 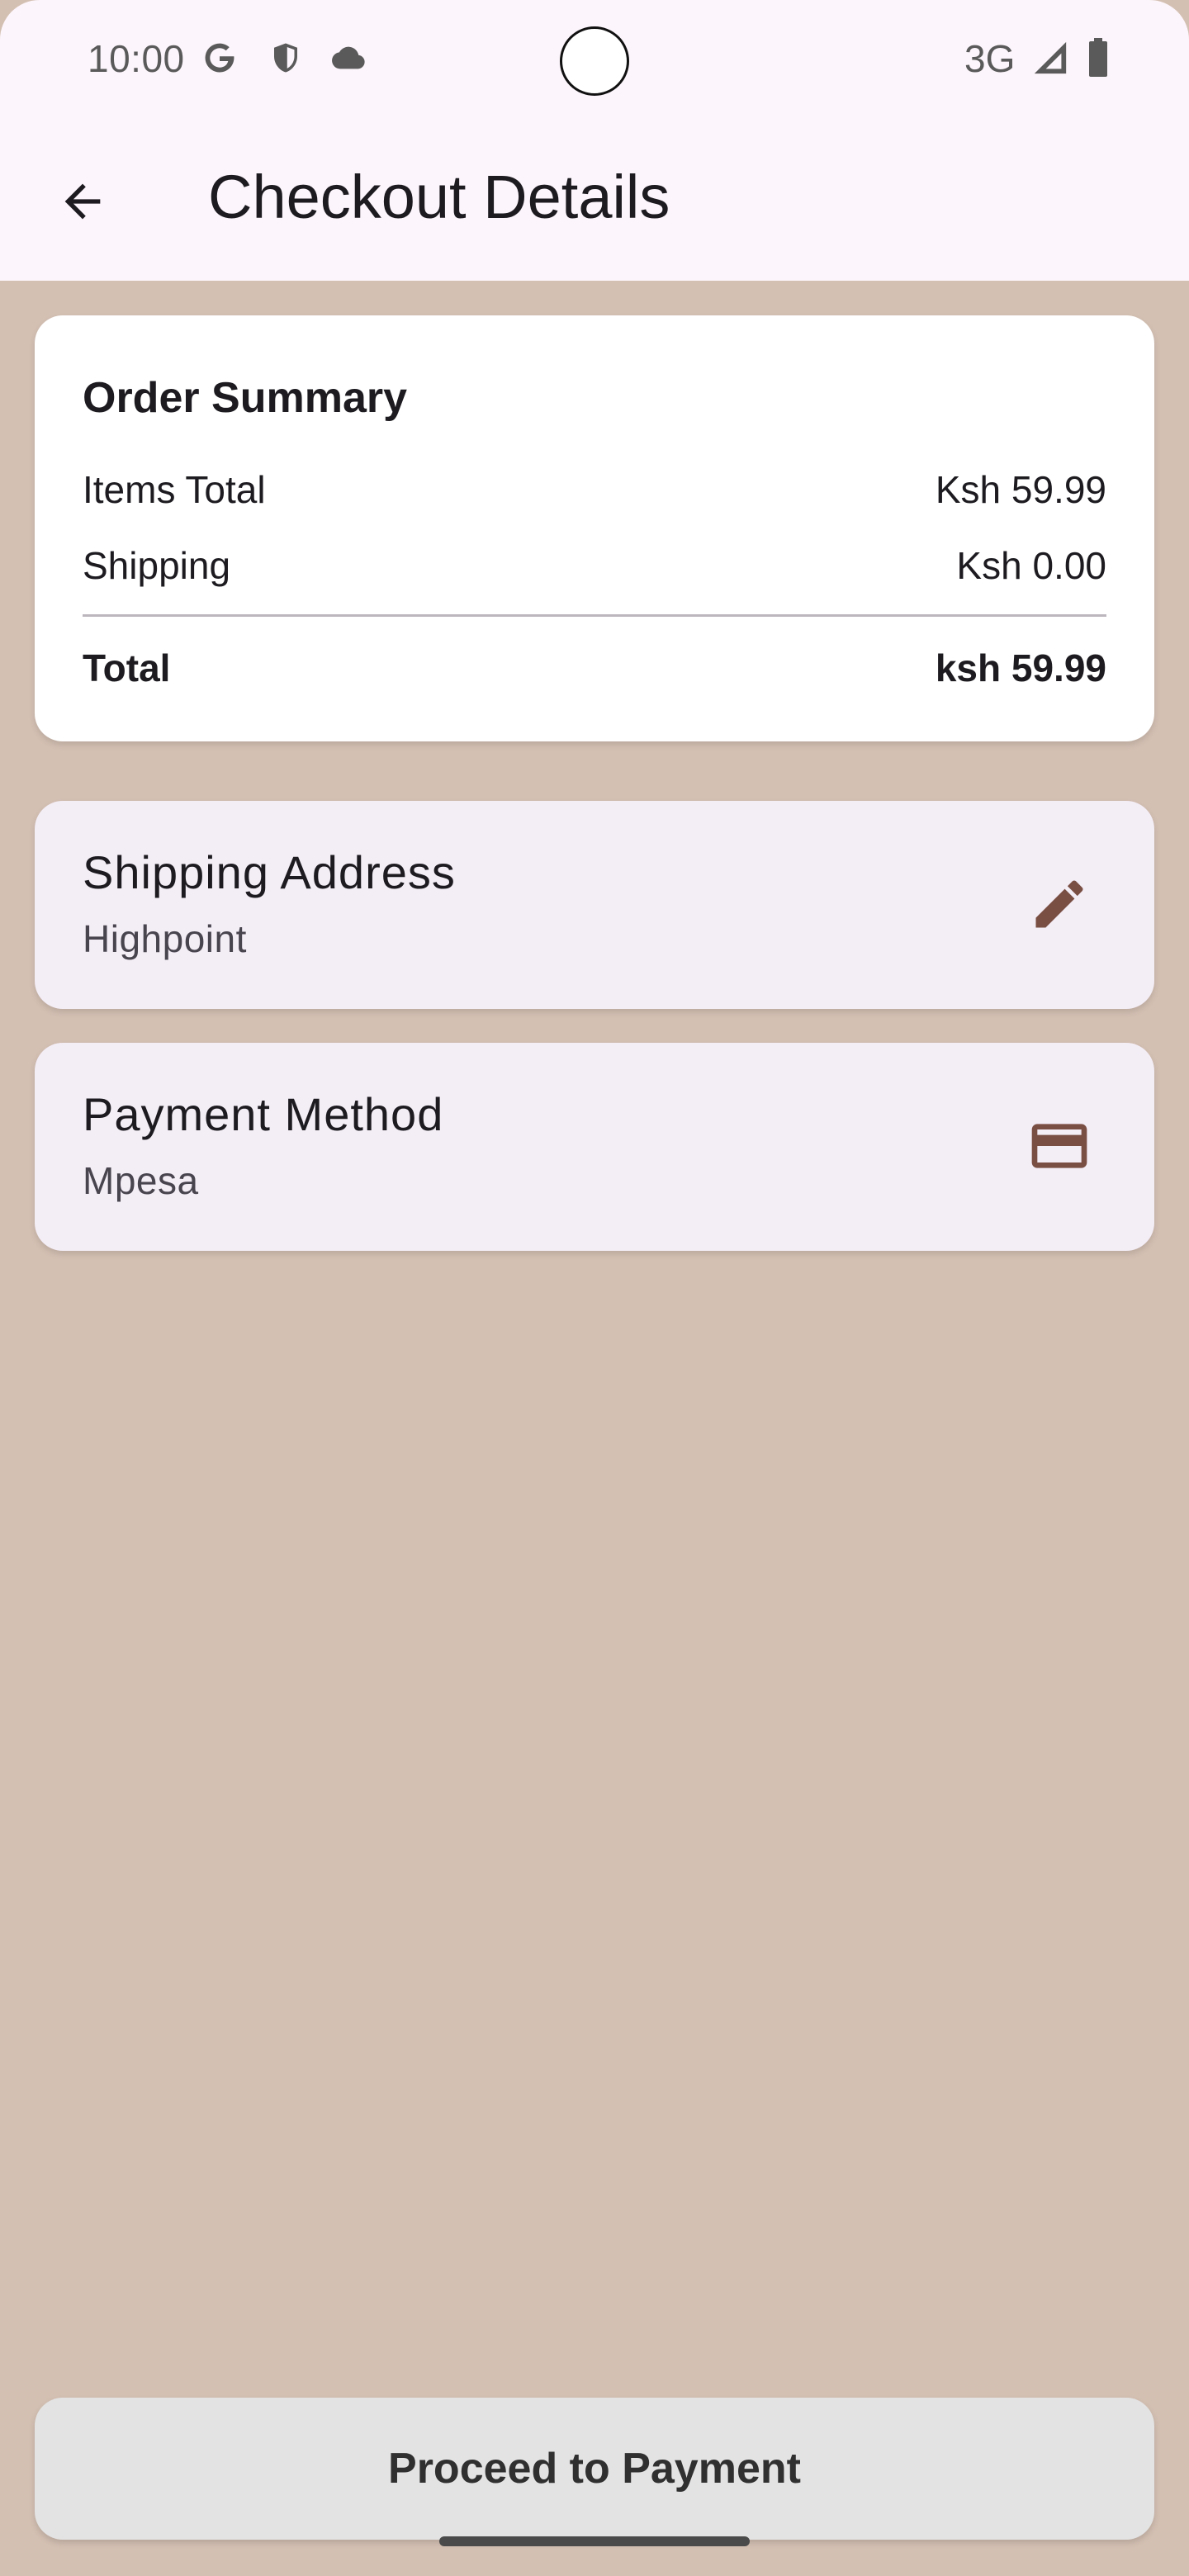 What do you see at coordinates (348, 57) in the screenshot?
I see `cloud-icon` at bounding box center [348, 57].